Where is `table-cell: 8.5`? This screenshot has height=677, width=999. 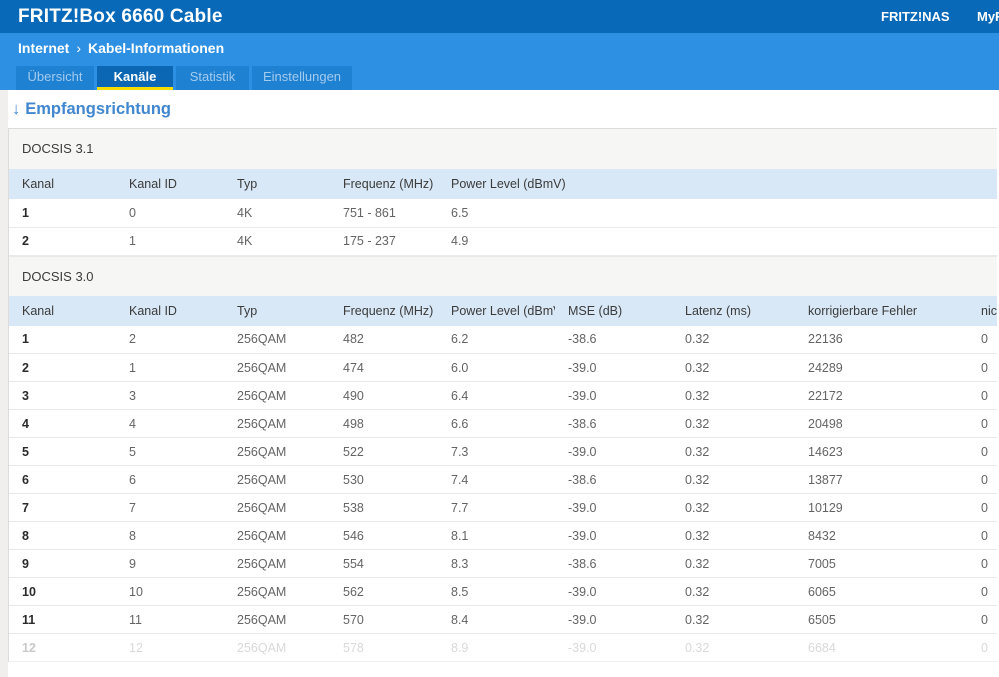 table-cell: 8.5 is located at coordinates (496, 591).